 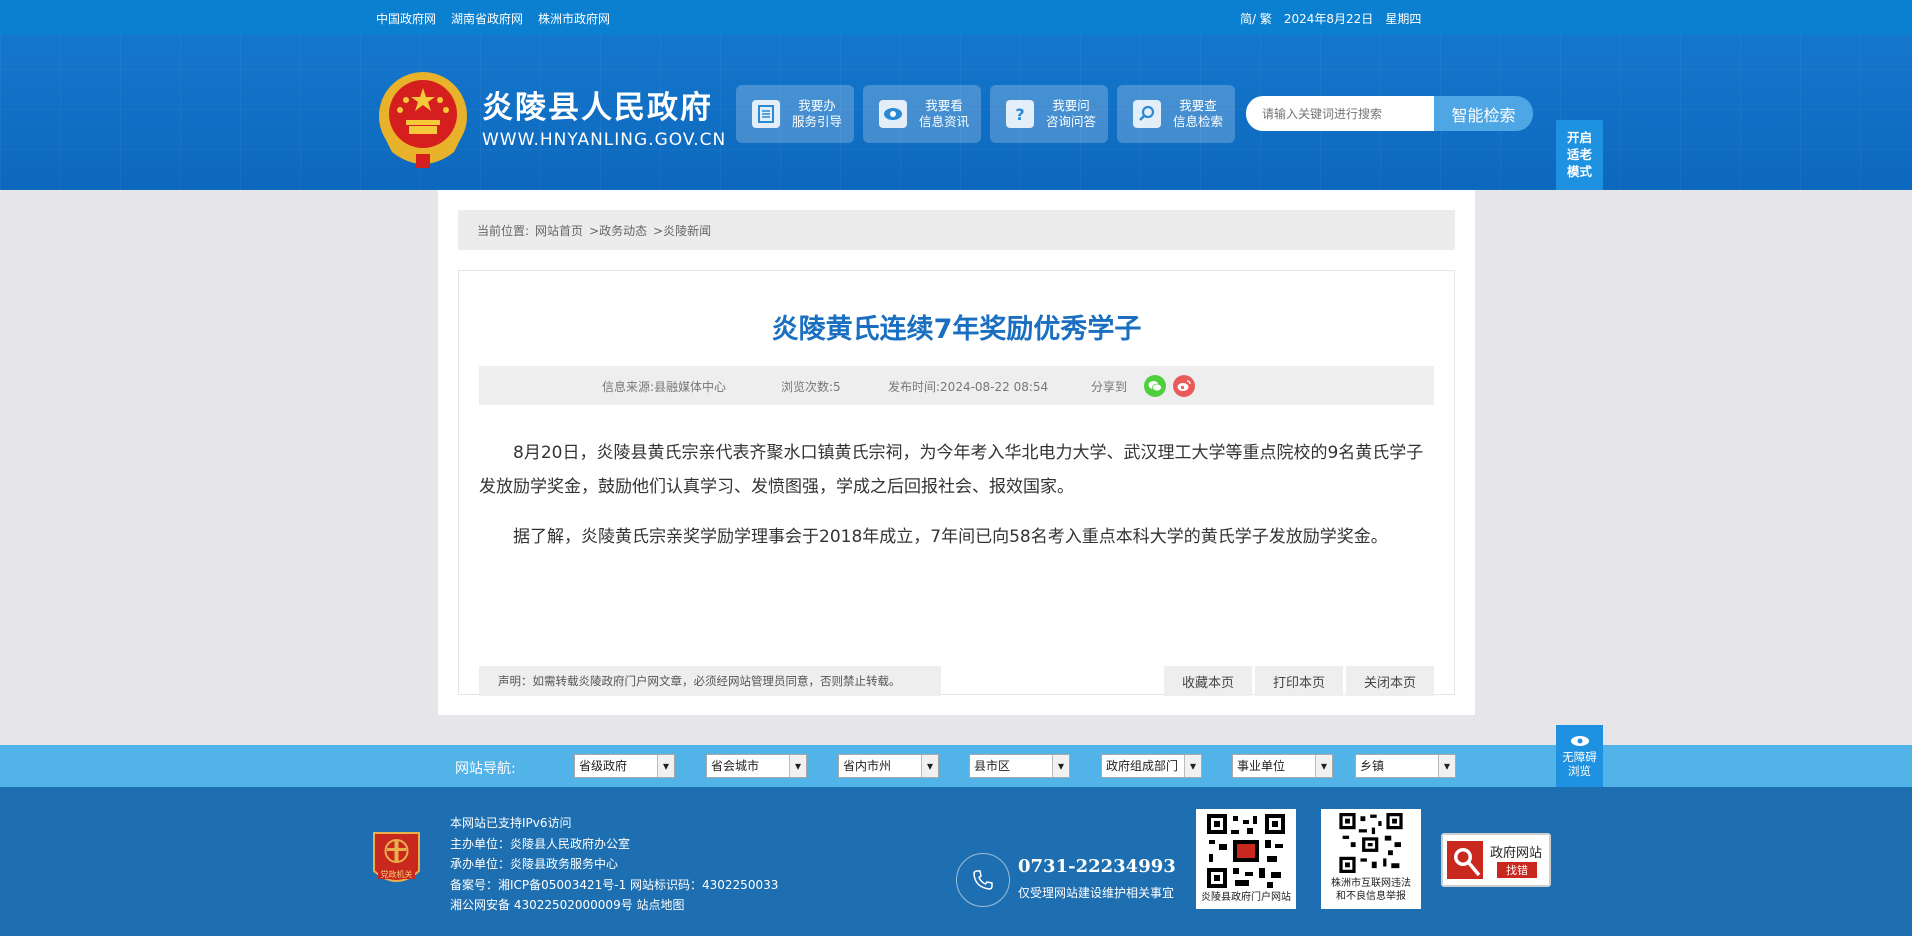 I want to click on select-gov-departments-value: 政府组成部门, so click(x=1142, y=766).